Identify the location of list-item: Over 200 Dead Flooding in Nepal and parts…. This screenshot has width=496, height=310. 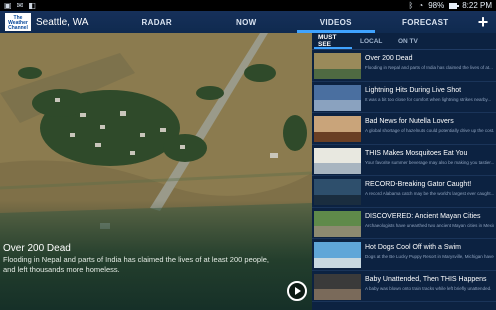
(404, 66).